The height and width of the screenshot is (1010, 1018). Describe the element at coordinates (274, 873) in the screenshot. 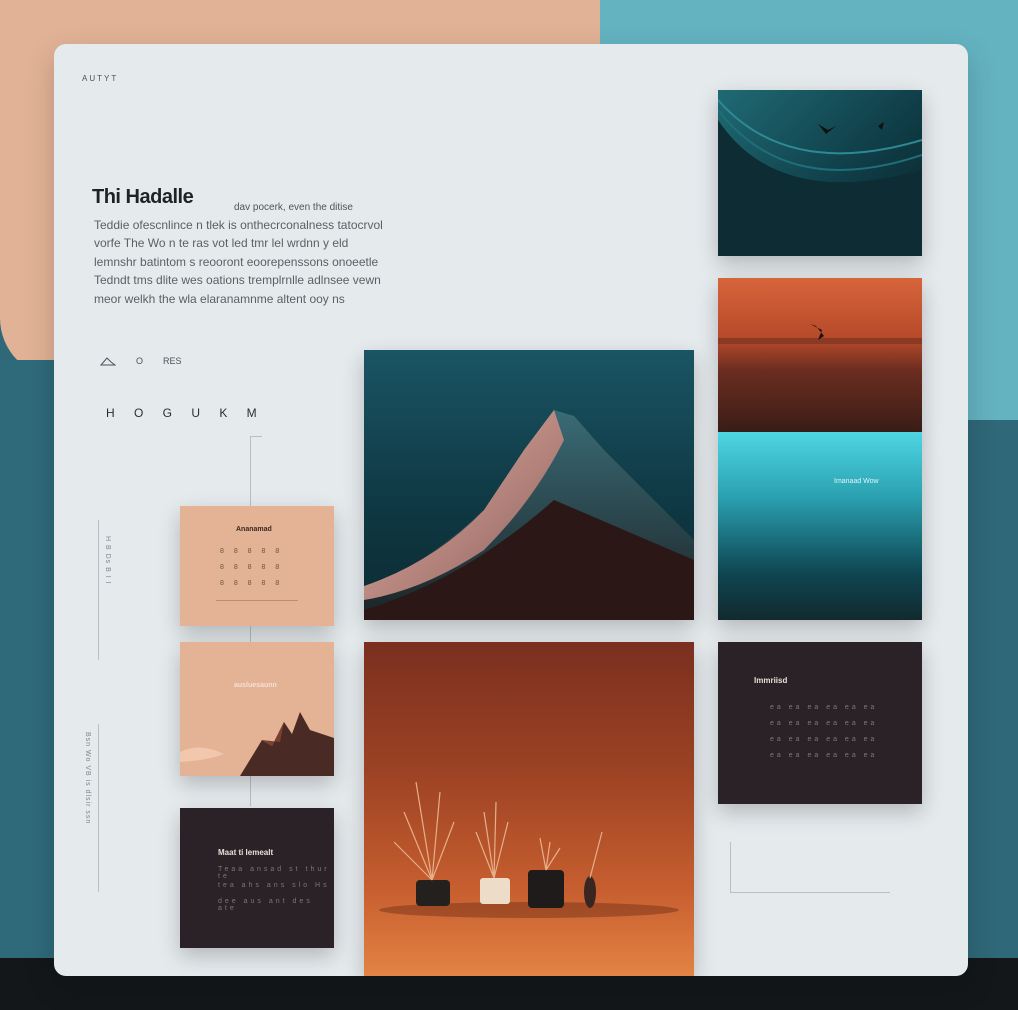

I see `note-line-1: Teaa ansad st thur te` at that location.